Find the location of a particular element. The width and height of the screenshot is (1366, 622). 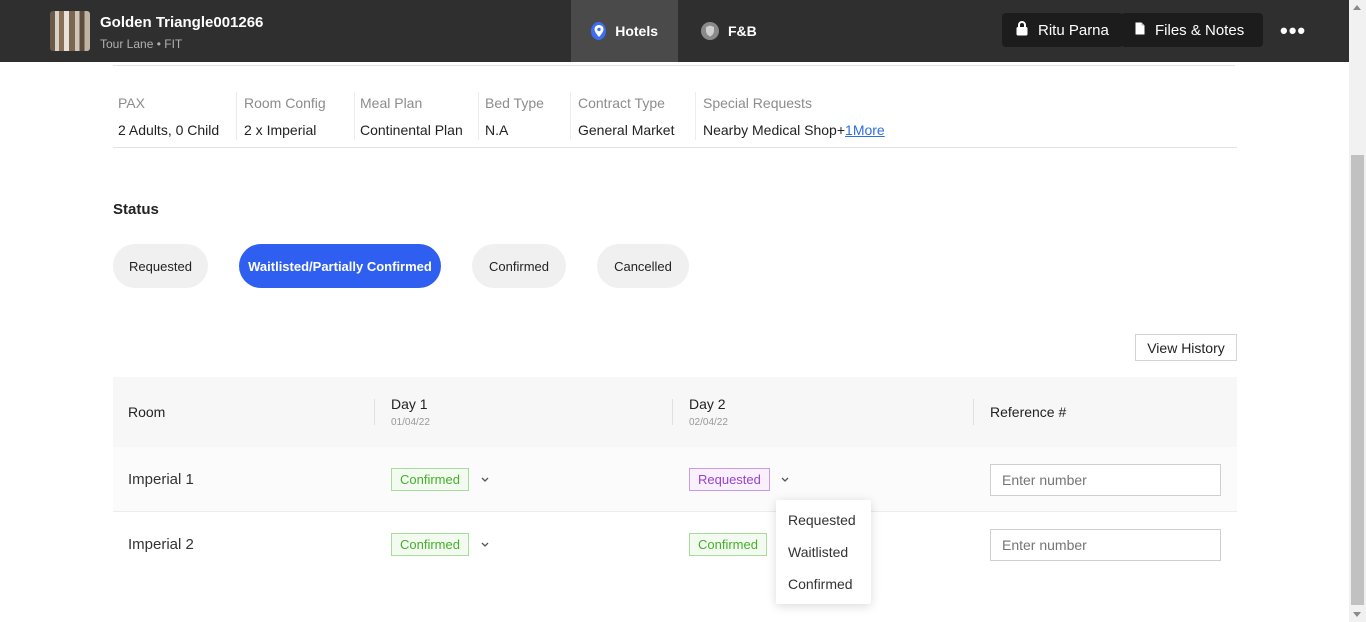

status-requested-button: Requested is located at coordinates (160, 266).